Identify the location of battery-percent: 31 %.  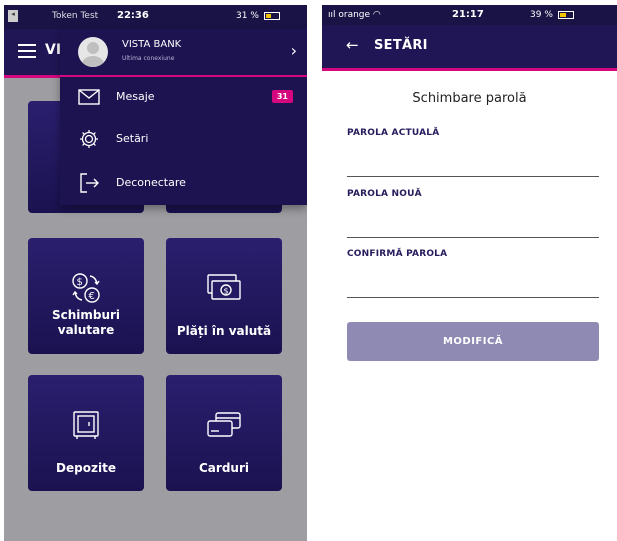
(247, 16).